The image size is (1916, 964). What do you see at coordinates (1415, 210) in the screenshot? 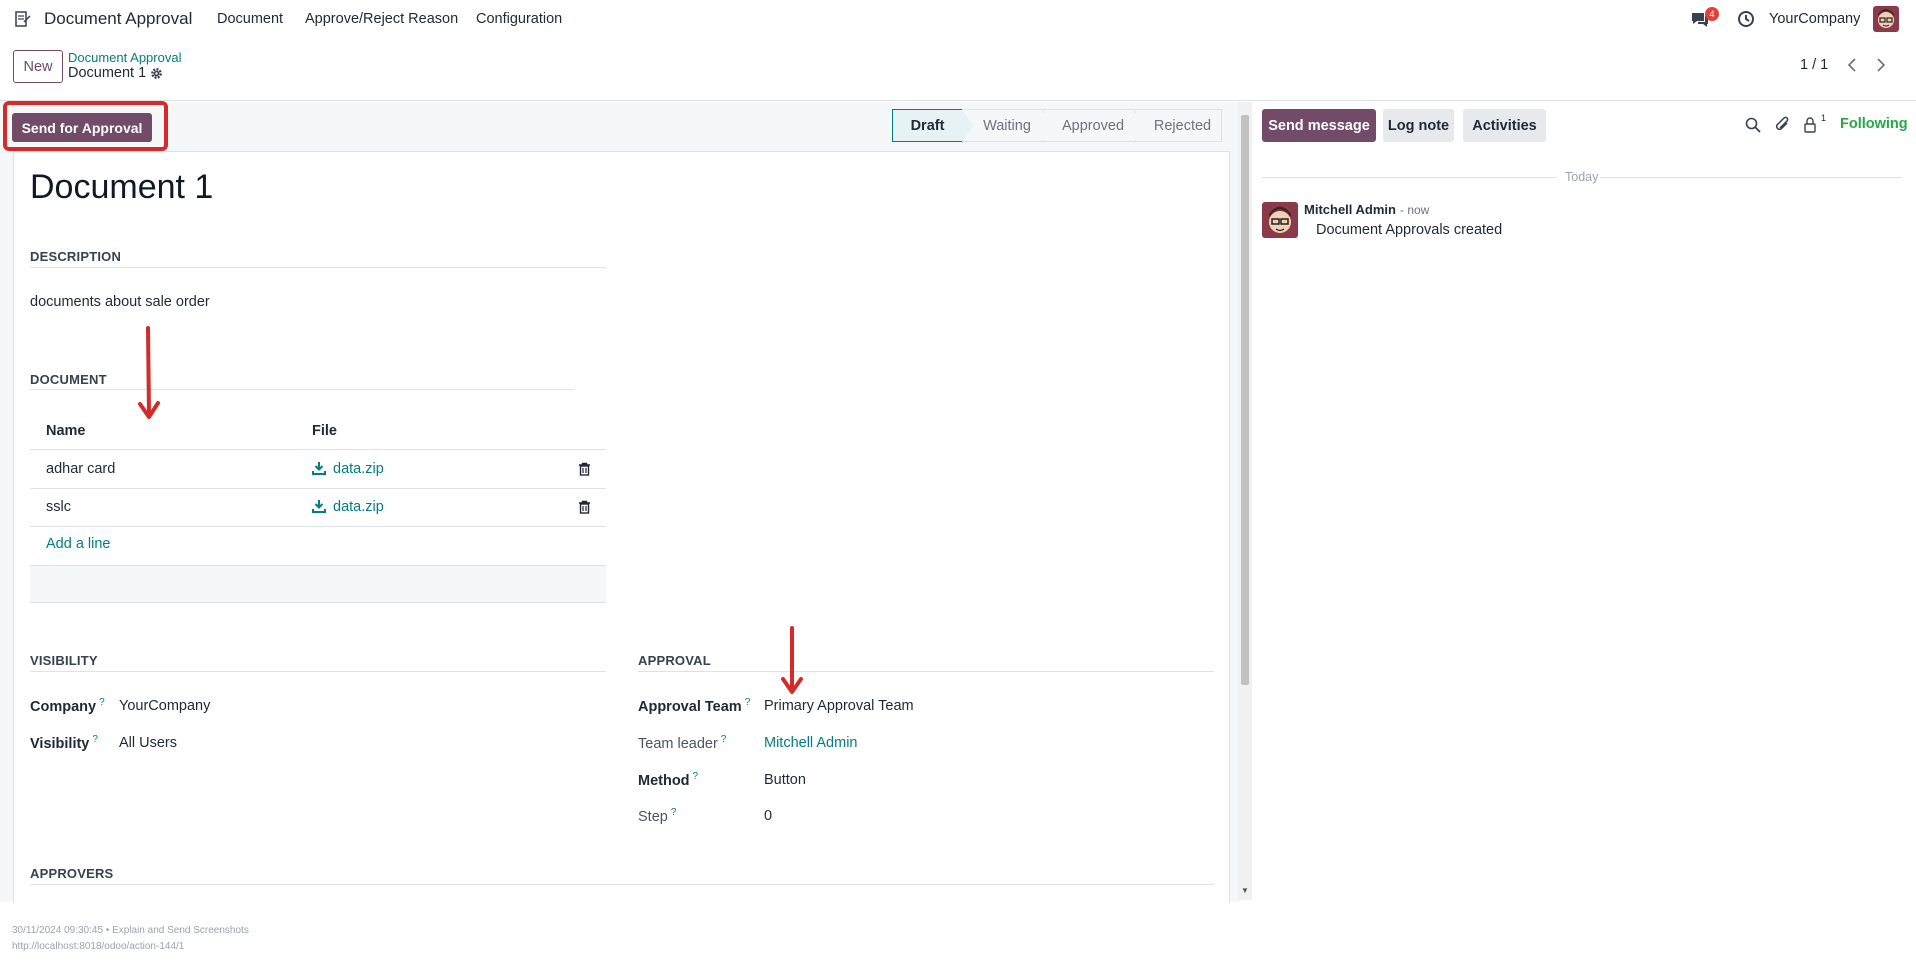
I see `message-time: - now` at bounding box center [1415, 210].